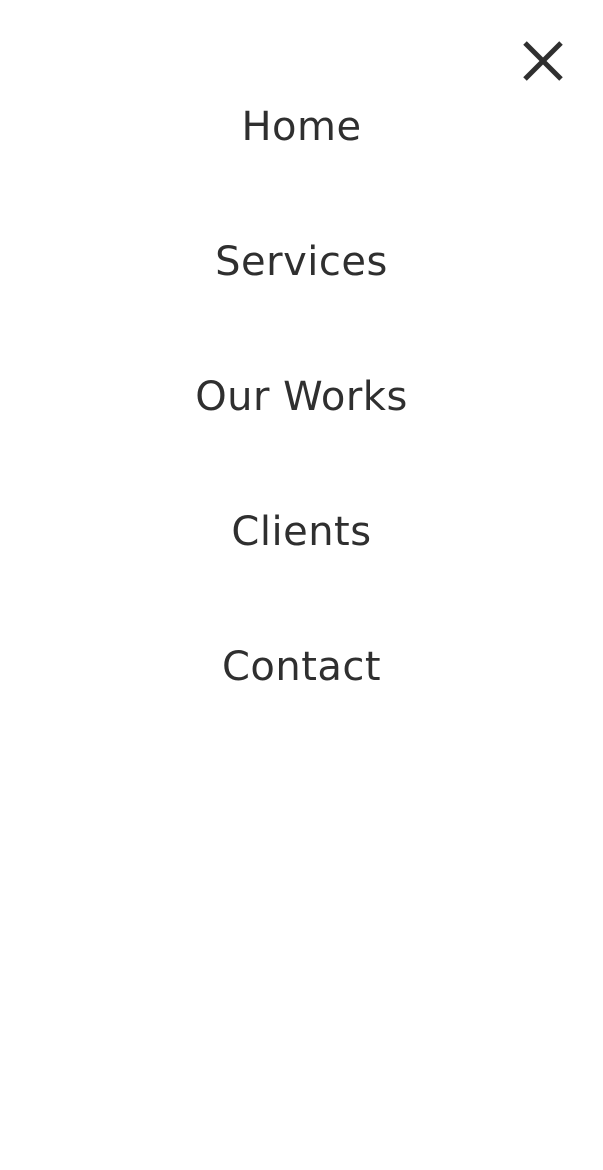  I want to click on nav-link-our-works: Our Works, so click(301, 397).